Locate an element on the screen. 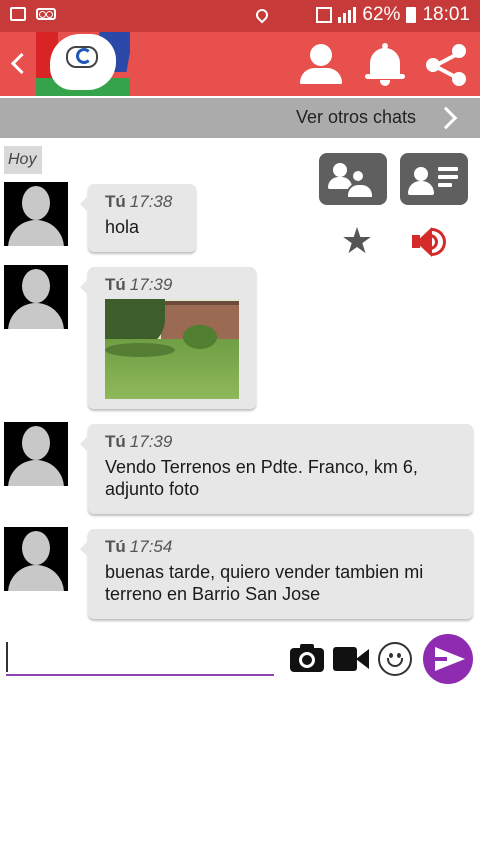 This screenshot has height=853, width=480. battery-icon is located at coordinates (411, 15).